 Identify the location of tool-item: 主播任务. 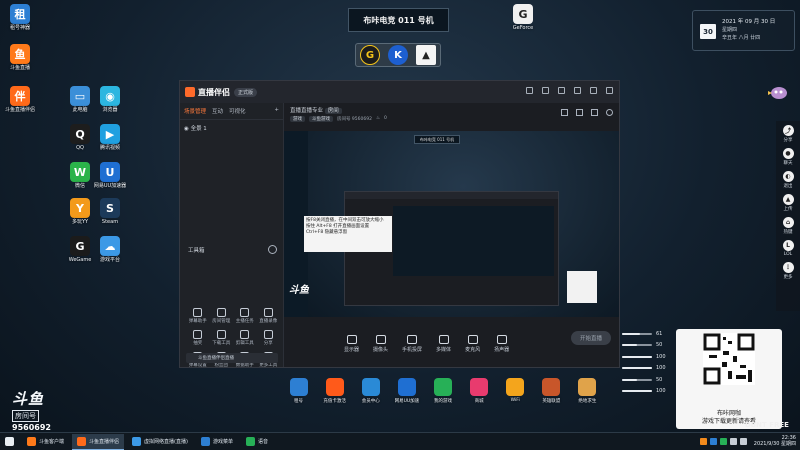
(245, 316).